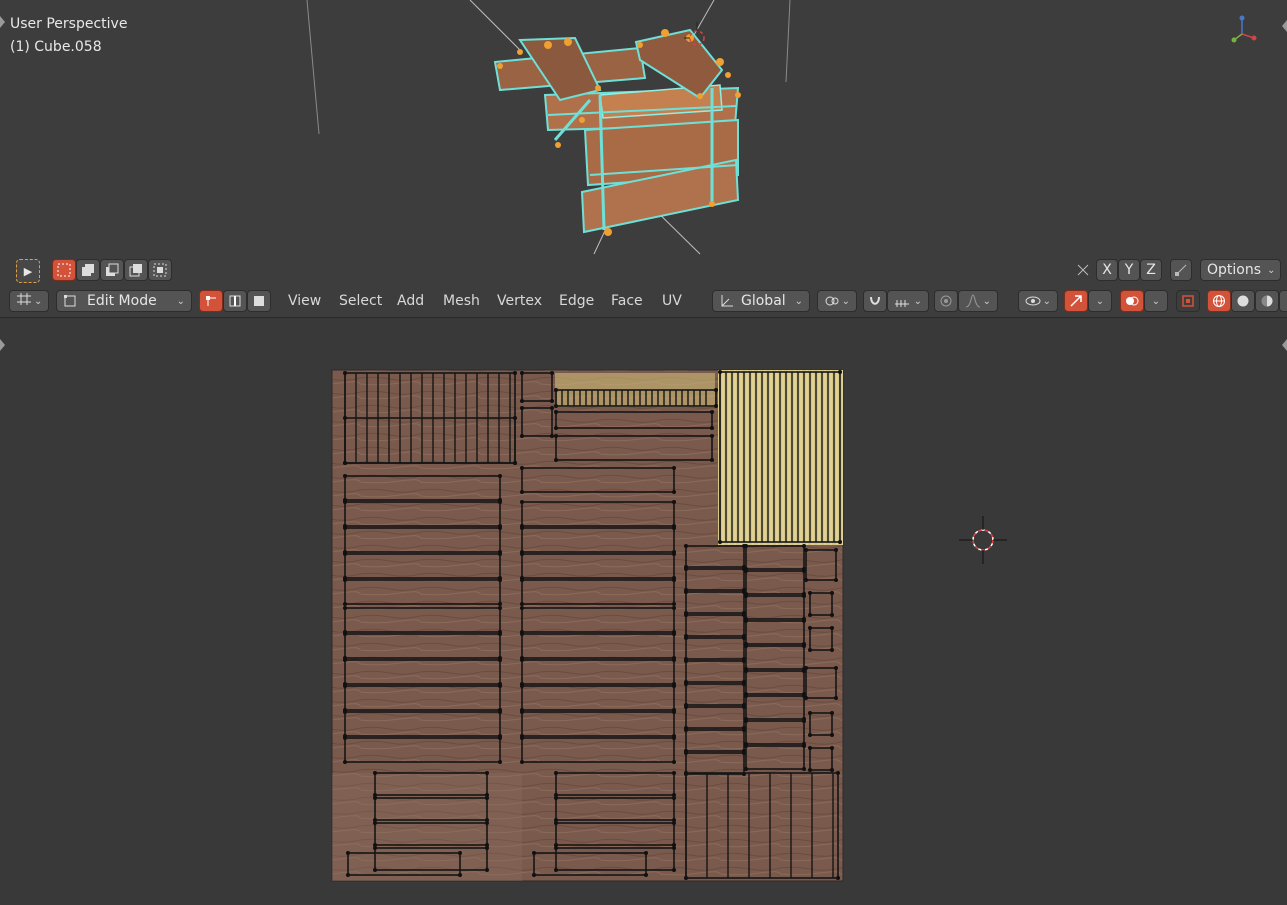  Describe the element at coordinates (672, 301) in the screenshot. I see `menu-uv: UV` at that location.